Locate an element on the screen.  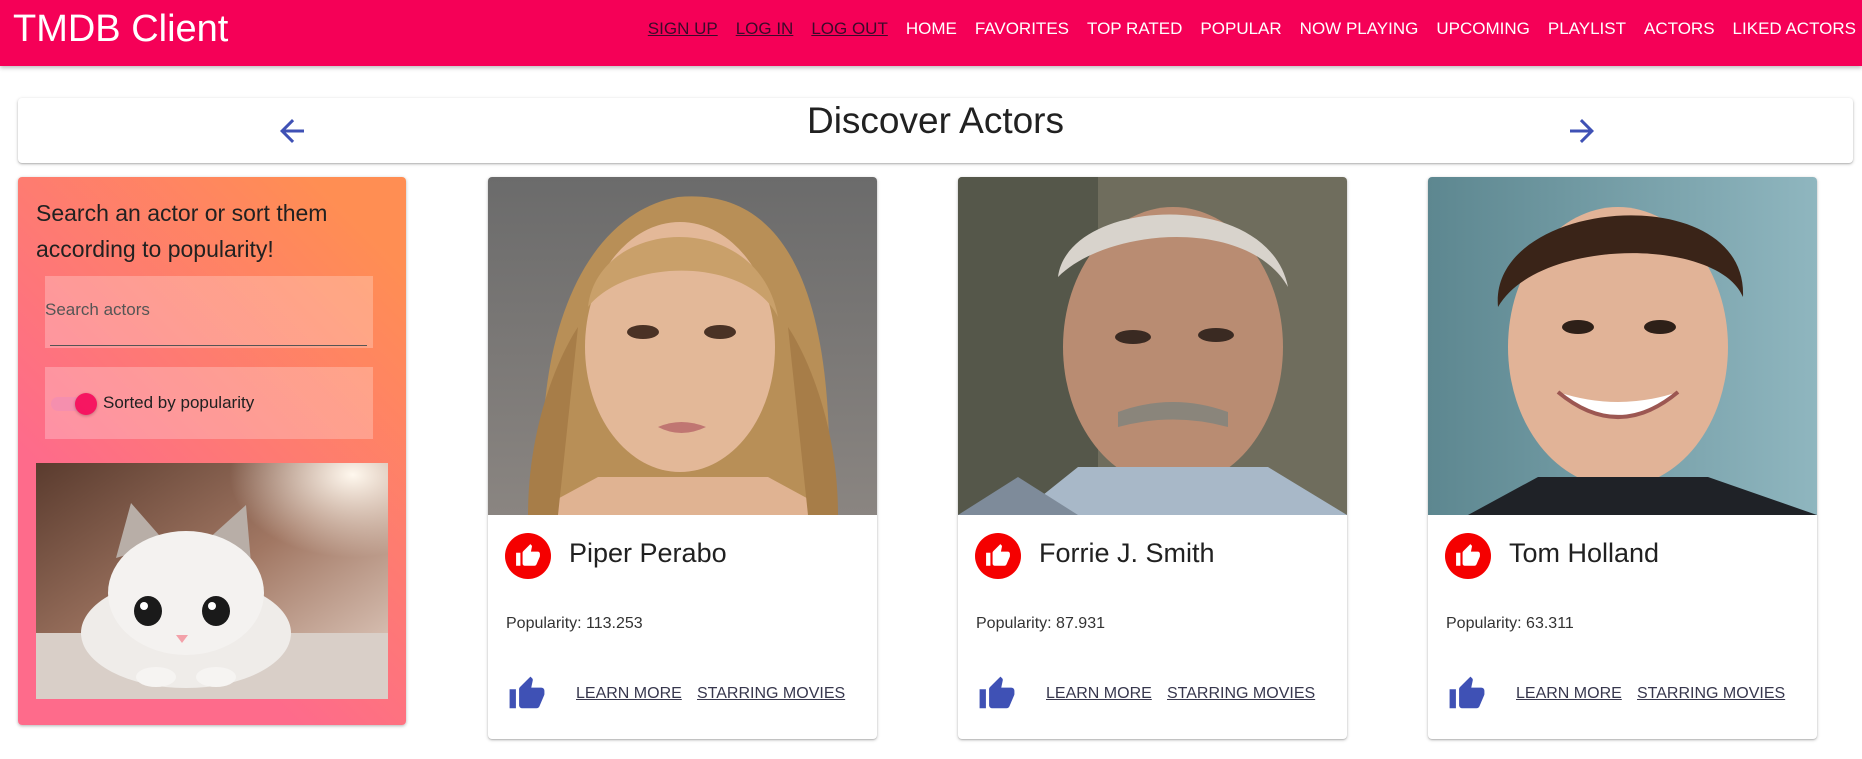
actor-popularity: Popularity: 63.311 is located at coordinates (1510, 624).